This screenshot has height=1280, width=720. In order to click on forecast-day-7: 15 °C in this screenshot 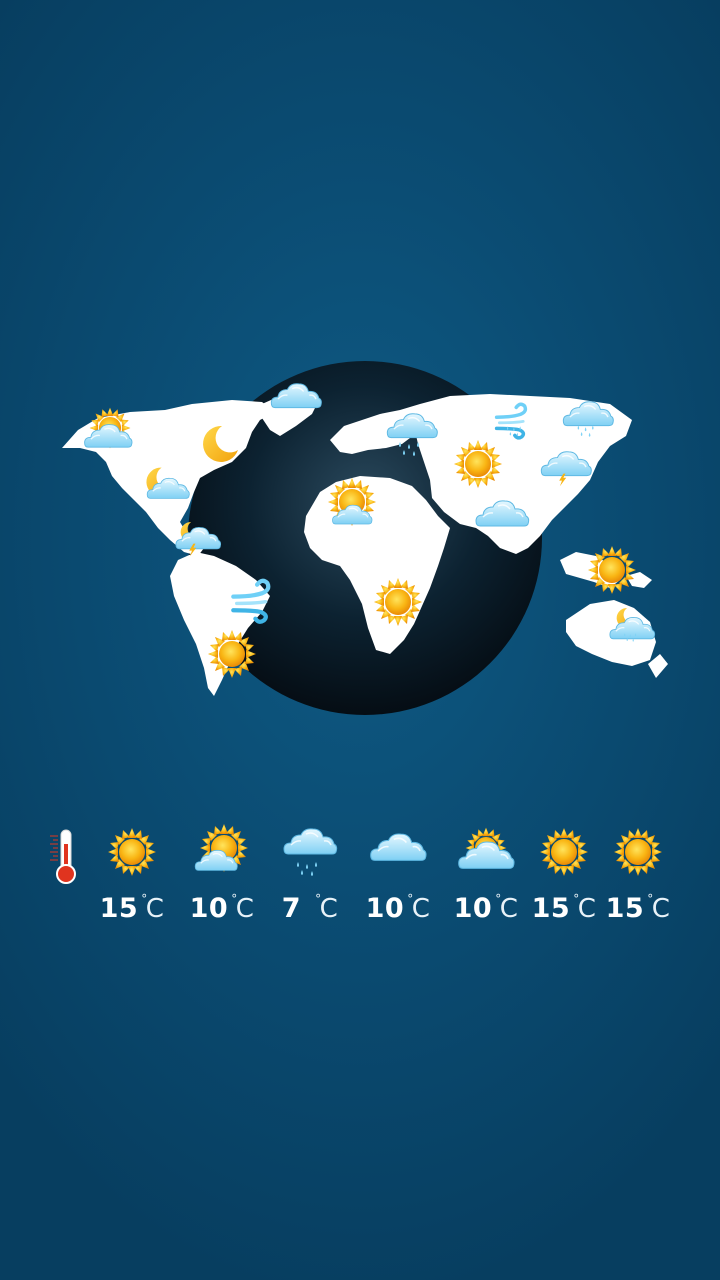, I will do `click(638, 875)`.